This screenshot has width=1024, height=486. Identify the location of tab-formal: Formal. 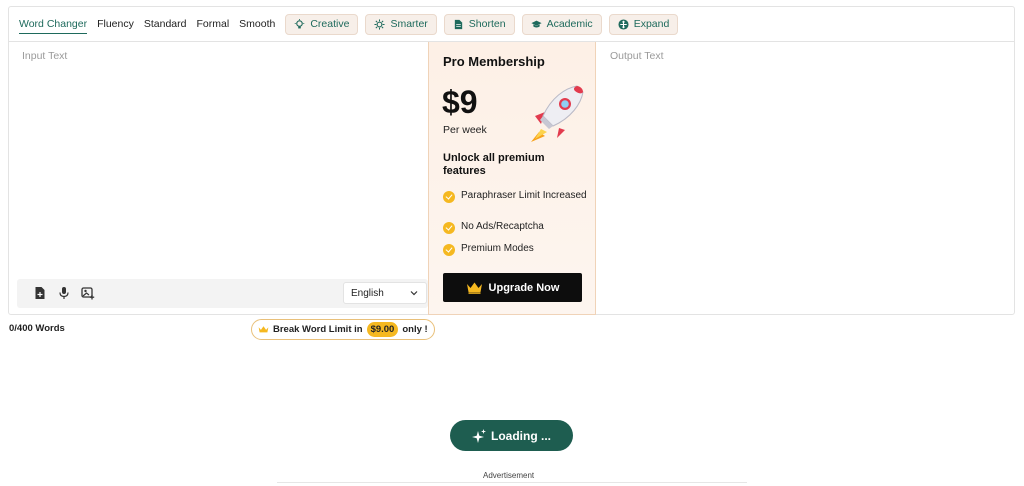
(212, 24).